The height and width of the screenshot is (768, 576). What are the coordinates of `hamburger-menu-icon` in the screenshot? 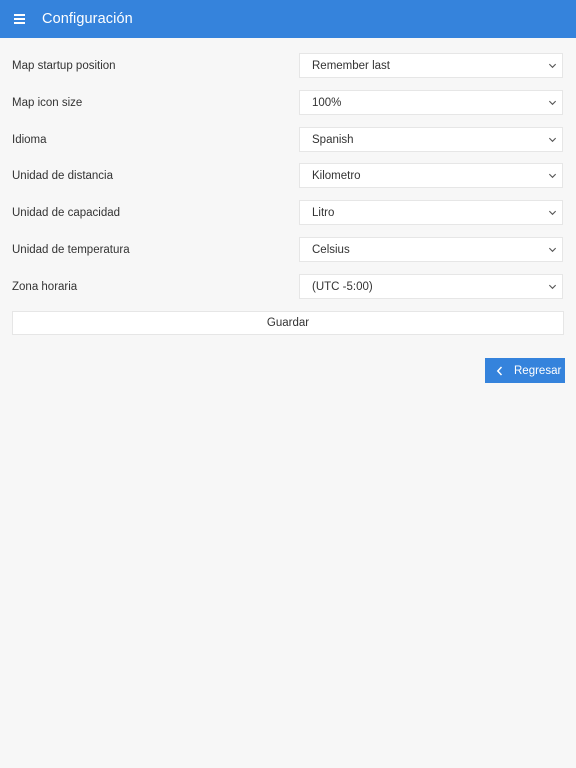 It's located at (19, 19).